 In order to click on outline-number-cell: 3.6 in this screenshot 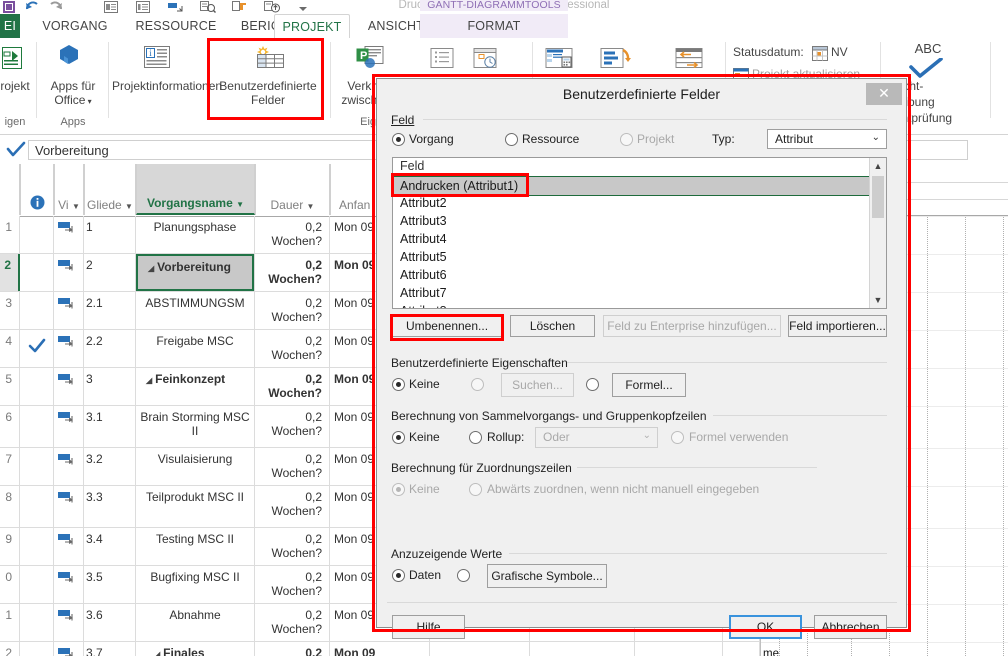, I will do `click(110, 622)`.